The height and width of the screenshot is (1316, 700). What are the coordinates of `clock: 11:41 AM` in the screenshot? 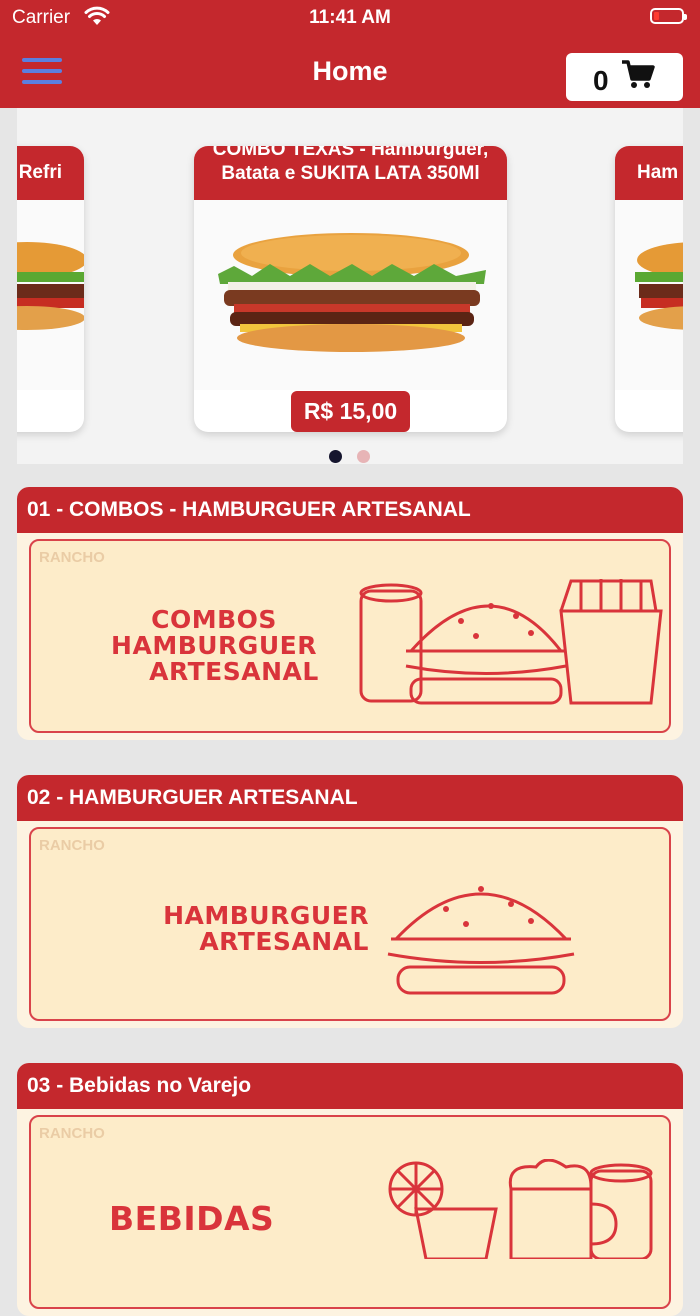 It's located at (350, 17).